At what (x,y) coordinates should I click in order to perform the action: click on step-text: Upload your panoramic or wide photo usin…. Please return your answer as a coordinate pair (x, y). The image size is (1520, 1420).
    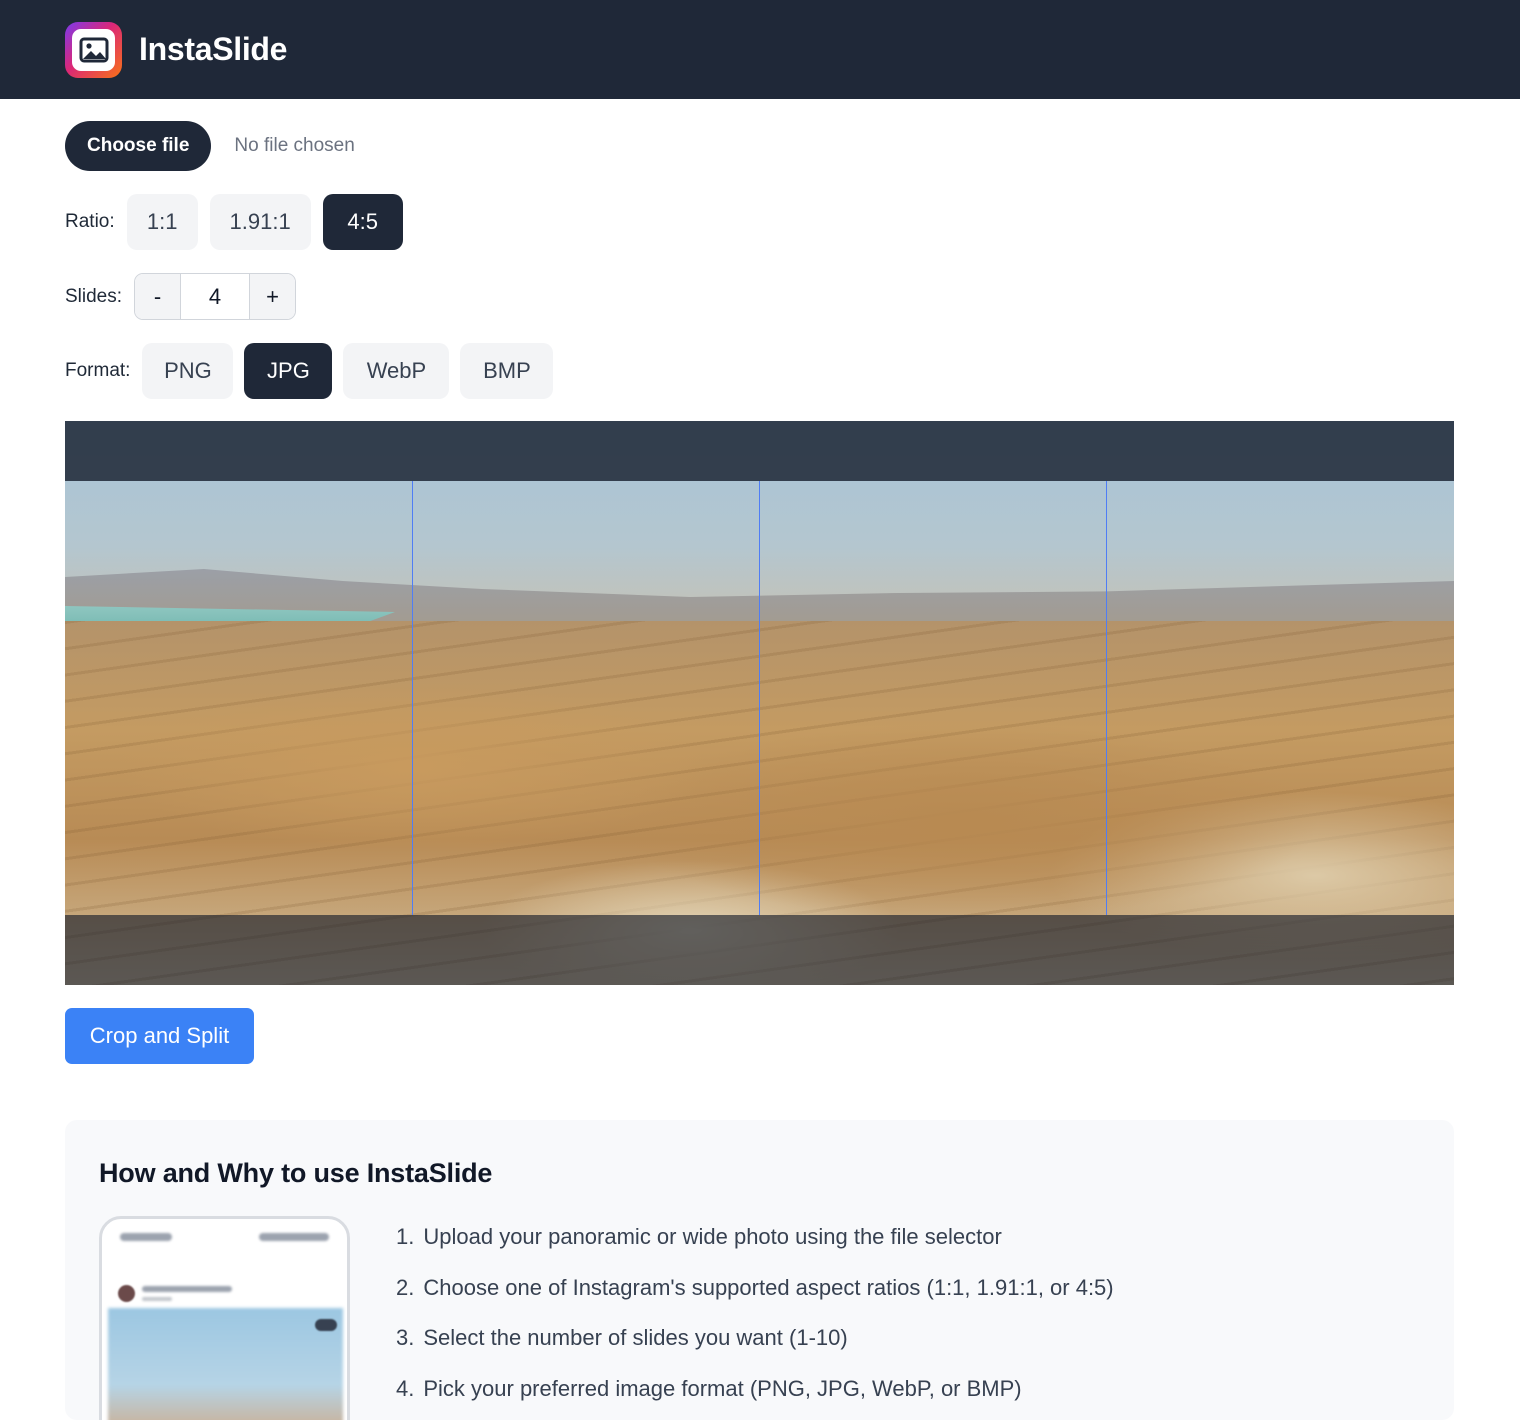
    Looking at the image, I should click on (712, 1237).